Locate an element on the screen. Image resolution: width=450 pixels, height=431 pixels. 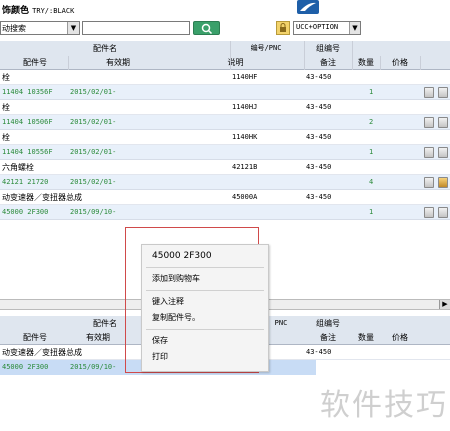
header-part-name: 配件名 is located at coordinates (105, 48).